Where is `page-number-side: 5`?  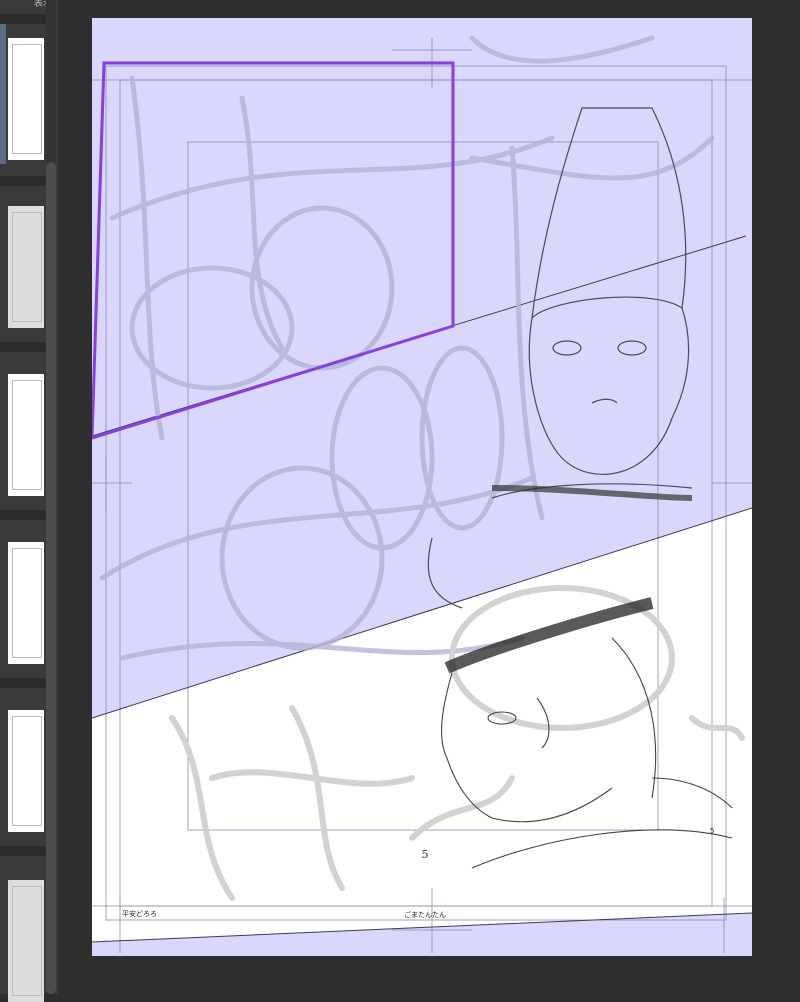
page-number-side: 5 is located at coordinates (712, 831).